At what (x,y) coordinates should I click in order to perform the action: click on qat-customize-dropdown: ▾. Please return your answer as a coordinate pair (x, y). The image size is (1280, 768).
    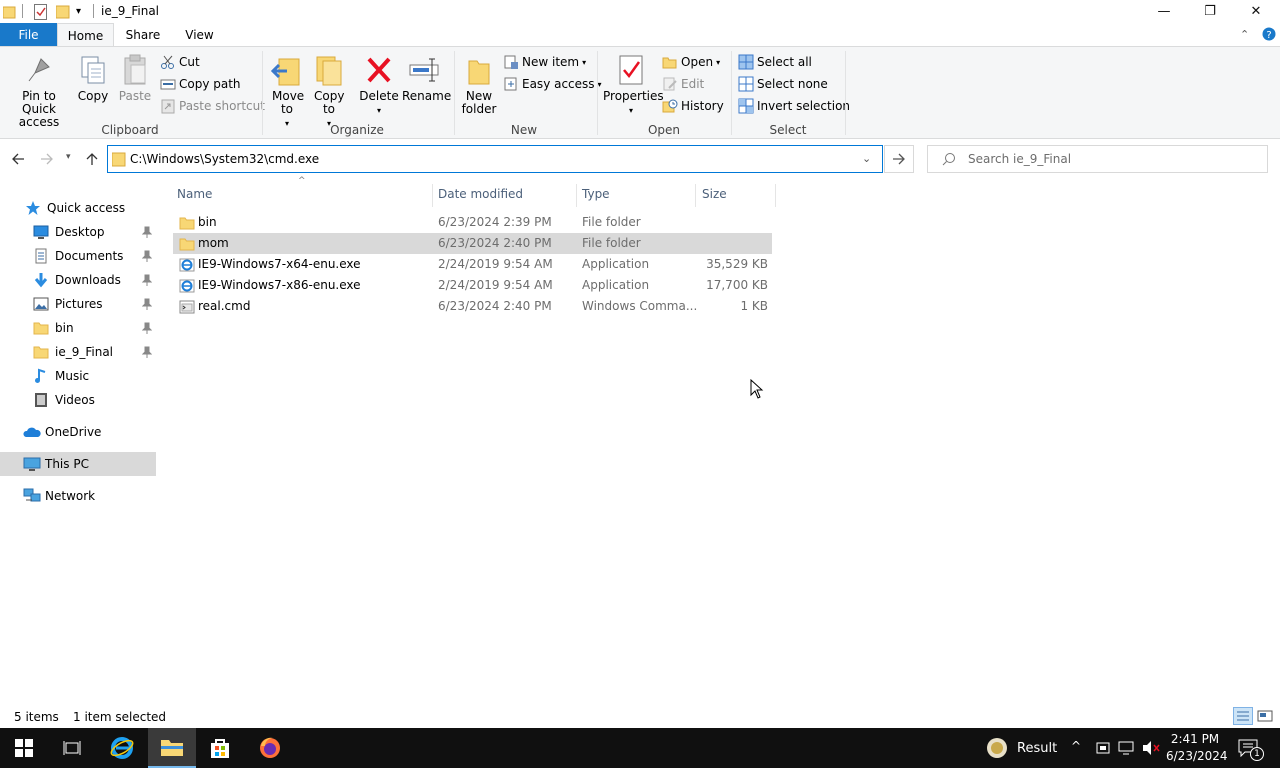
    Looking at the image, I should click on (78, 11).